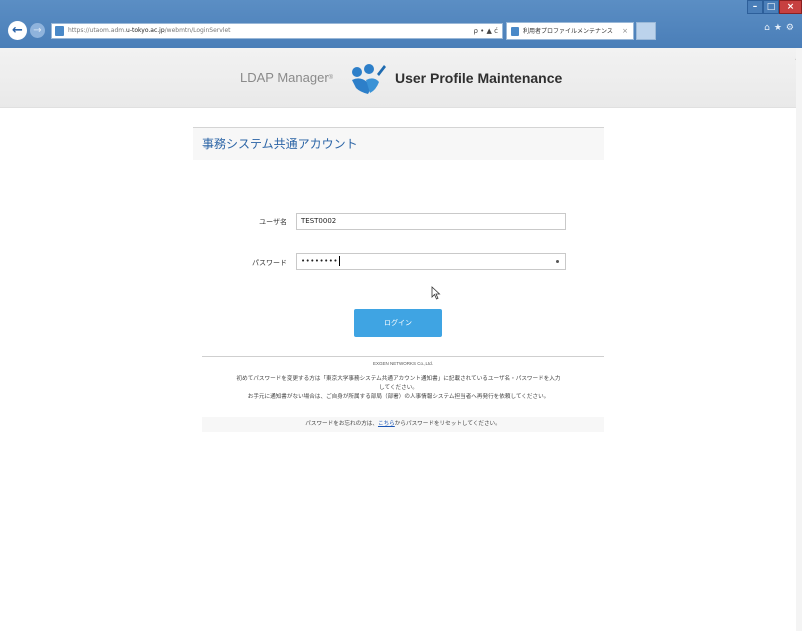  Describe the element at coordinates (269, 263) in the screenshot. I see `password-label: パスワード` at that location.